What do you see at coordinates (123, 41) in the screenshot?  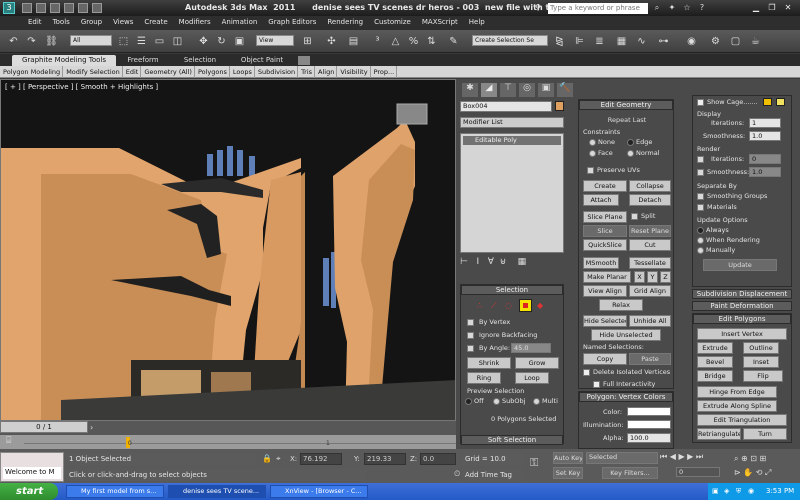 I see `select-object-icon: ⬚` at bounding box center [123, 41].